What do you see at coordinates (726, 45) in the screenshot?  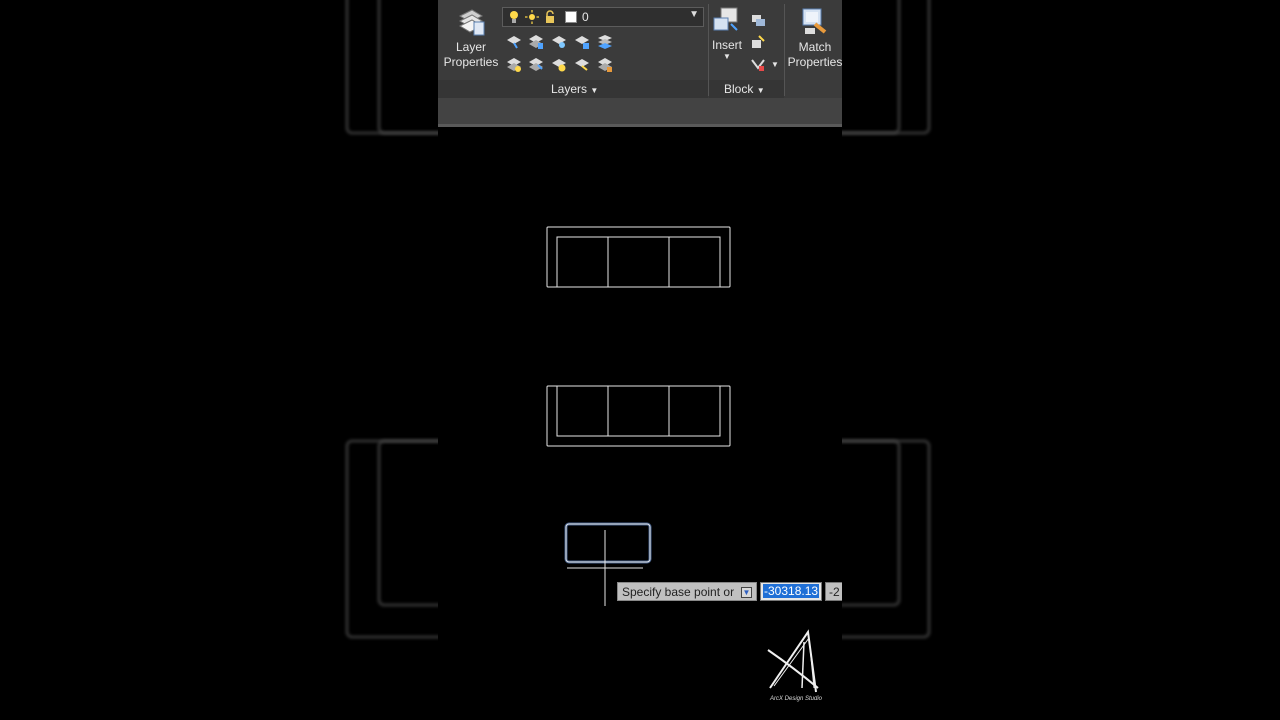 I see `insert-label: Insert` at bounding box center [726, 45].